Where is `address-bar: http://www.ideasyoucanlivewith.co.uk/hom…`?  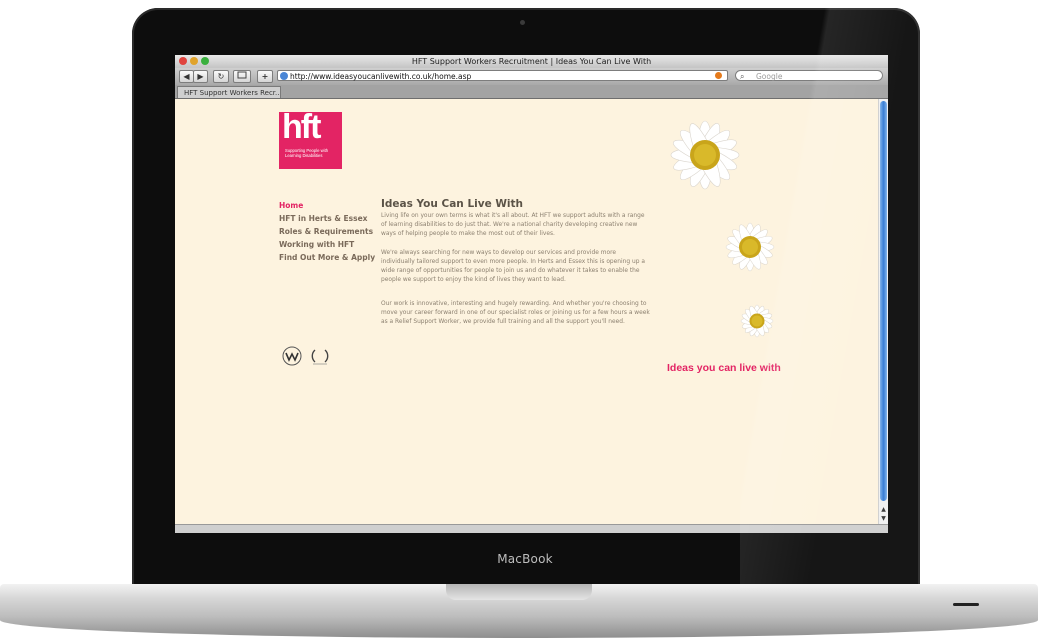
address-bar: http://www.ideasyoucanlivewith.co.uk/hom… is located at coordinates (502, 75).